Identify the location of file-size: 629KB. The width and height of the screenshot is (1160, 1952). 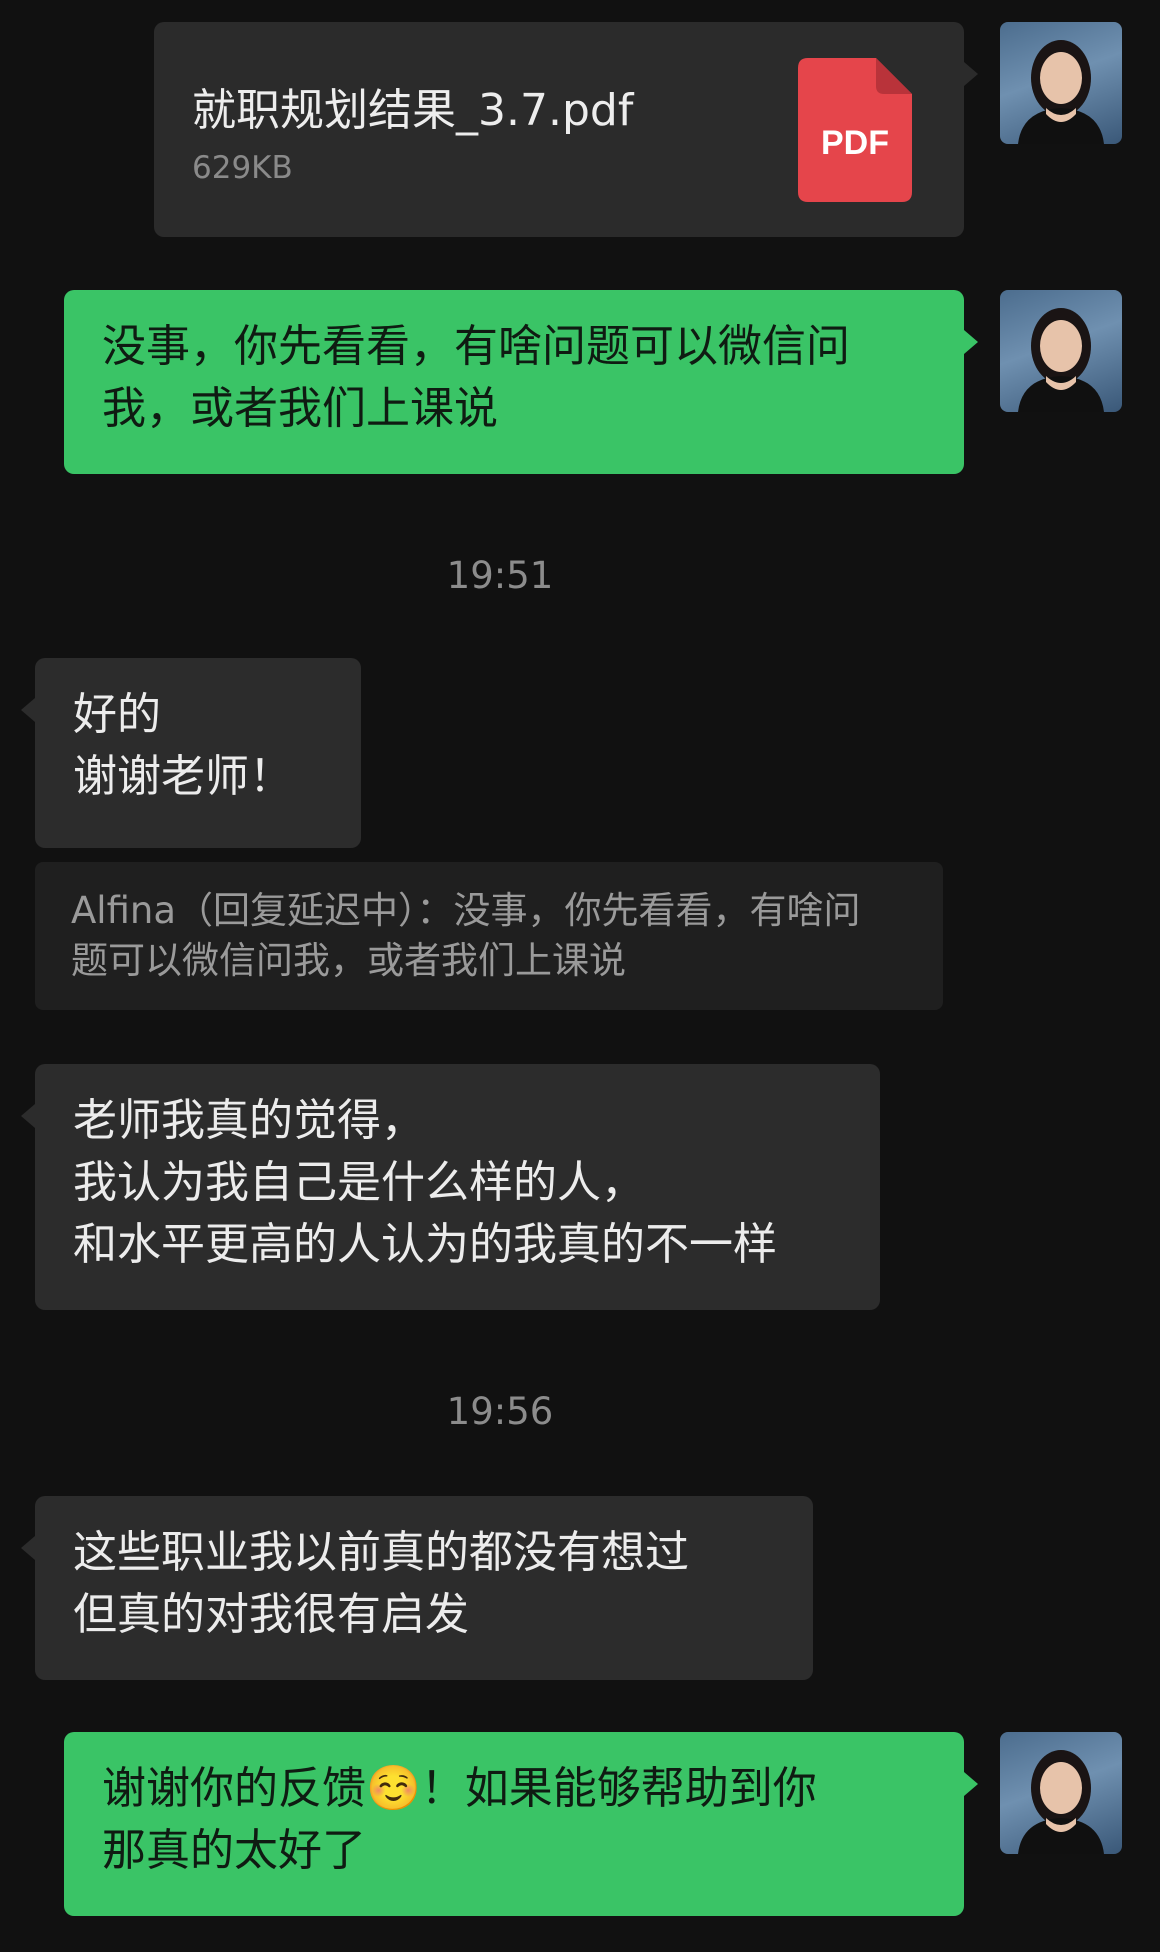
(242, 168).